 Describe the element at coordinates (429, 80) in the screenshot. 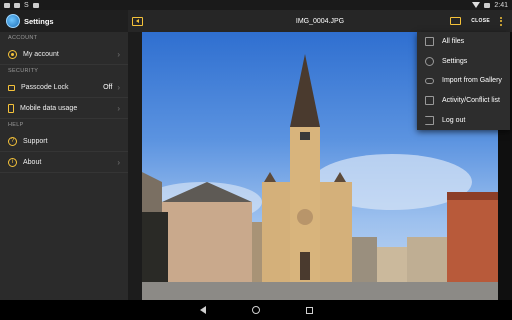

I see `cloud-icon` at that location.